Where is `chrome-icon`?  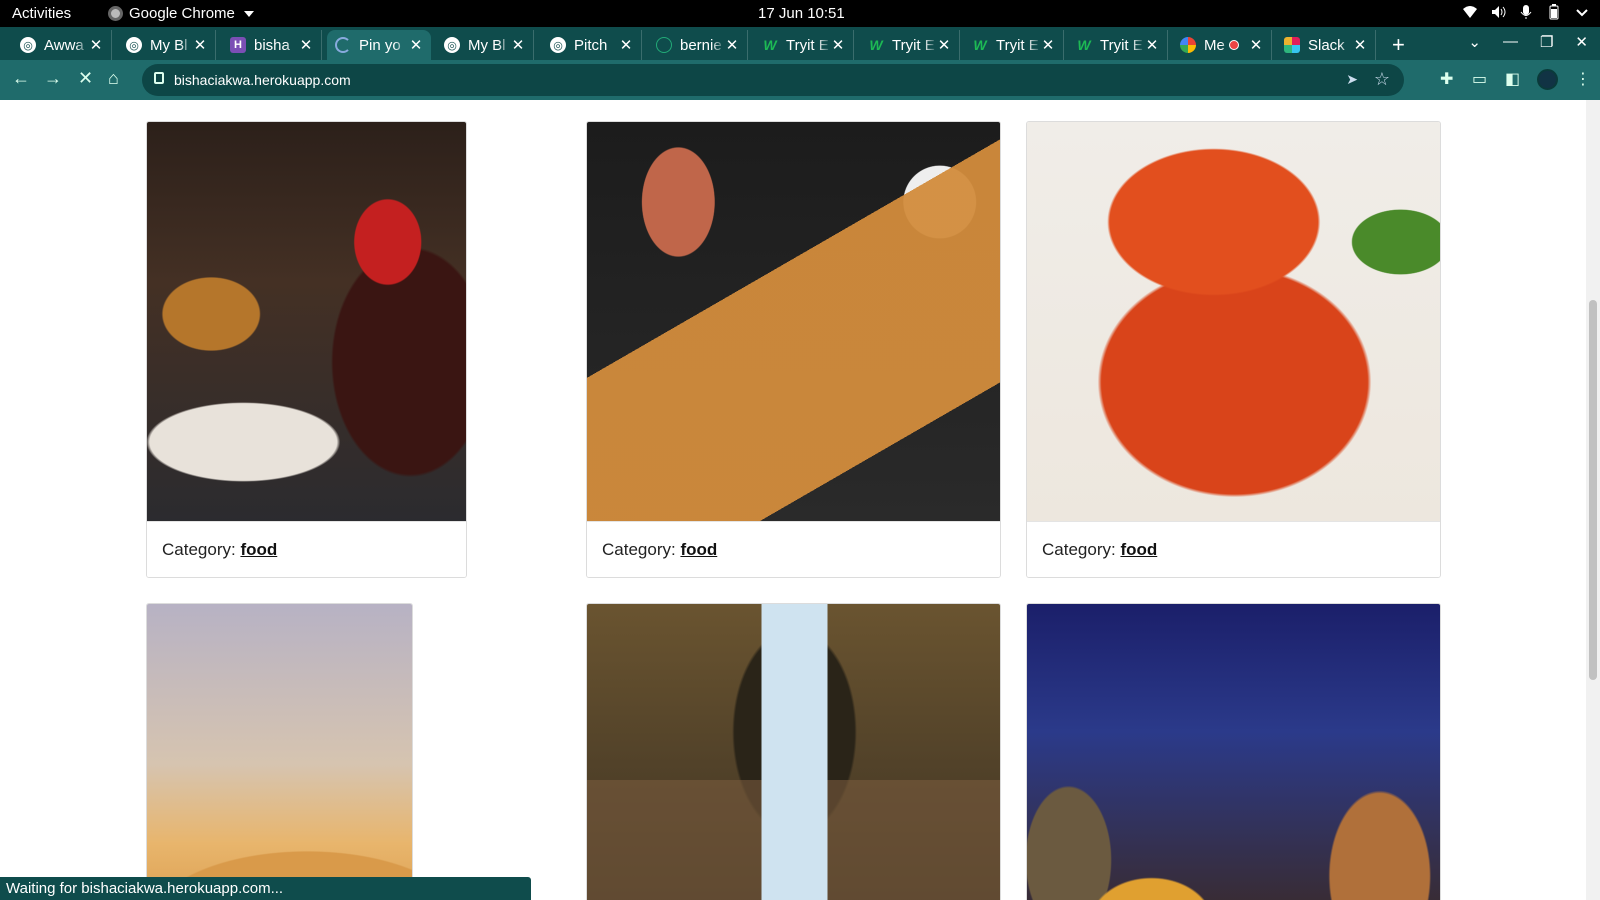 chrome-icon is located at coordinates (115, 13).